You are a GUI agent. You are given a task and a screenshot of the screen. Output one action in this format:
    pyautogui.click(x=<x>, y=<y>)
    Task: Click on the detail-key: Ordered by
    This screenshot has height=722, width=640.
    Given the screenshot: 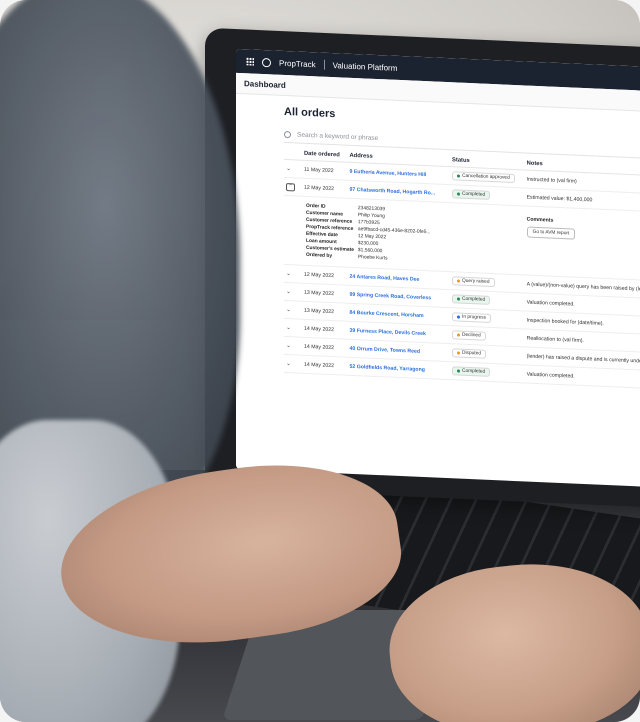 What is the action you would take?
    pyautogui.click(x=319, y=256)
    